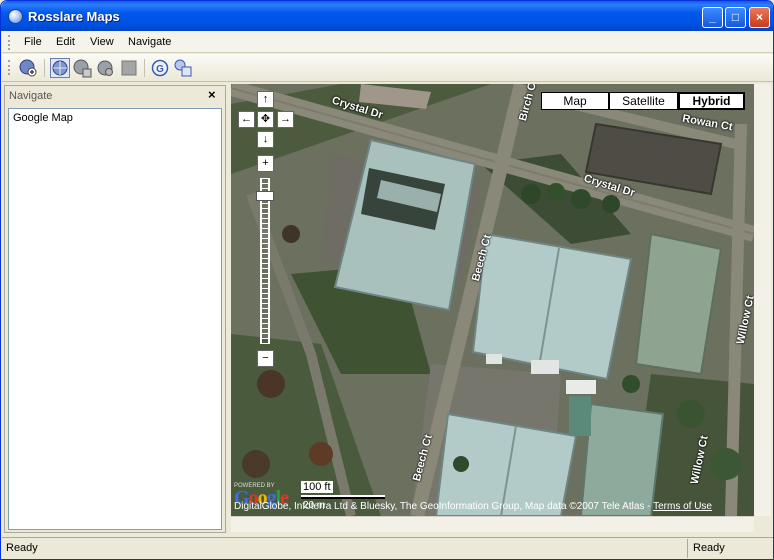 The height and width of the screenshot is (560, 774). I want to click on status-panel-right: Ready, so click(730, 548).